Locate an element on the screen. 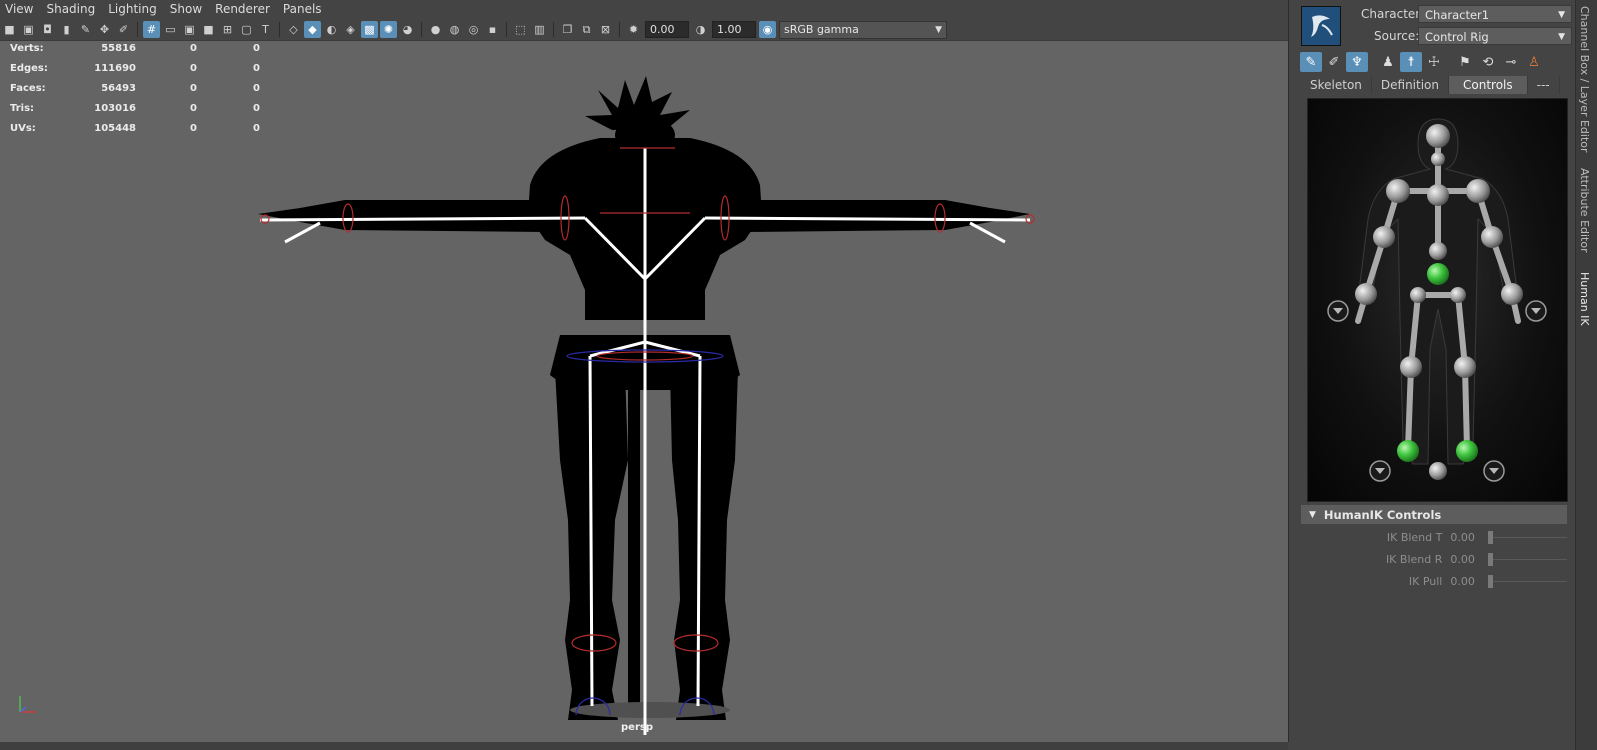 This screenshot has width=1597, height=750. camera-name-label: persp is located at coordinates (637, 727).